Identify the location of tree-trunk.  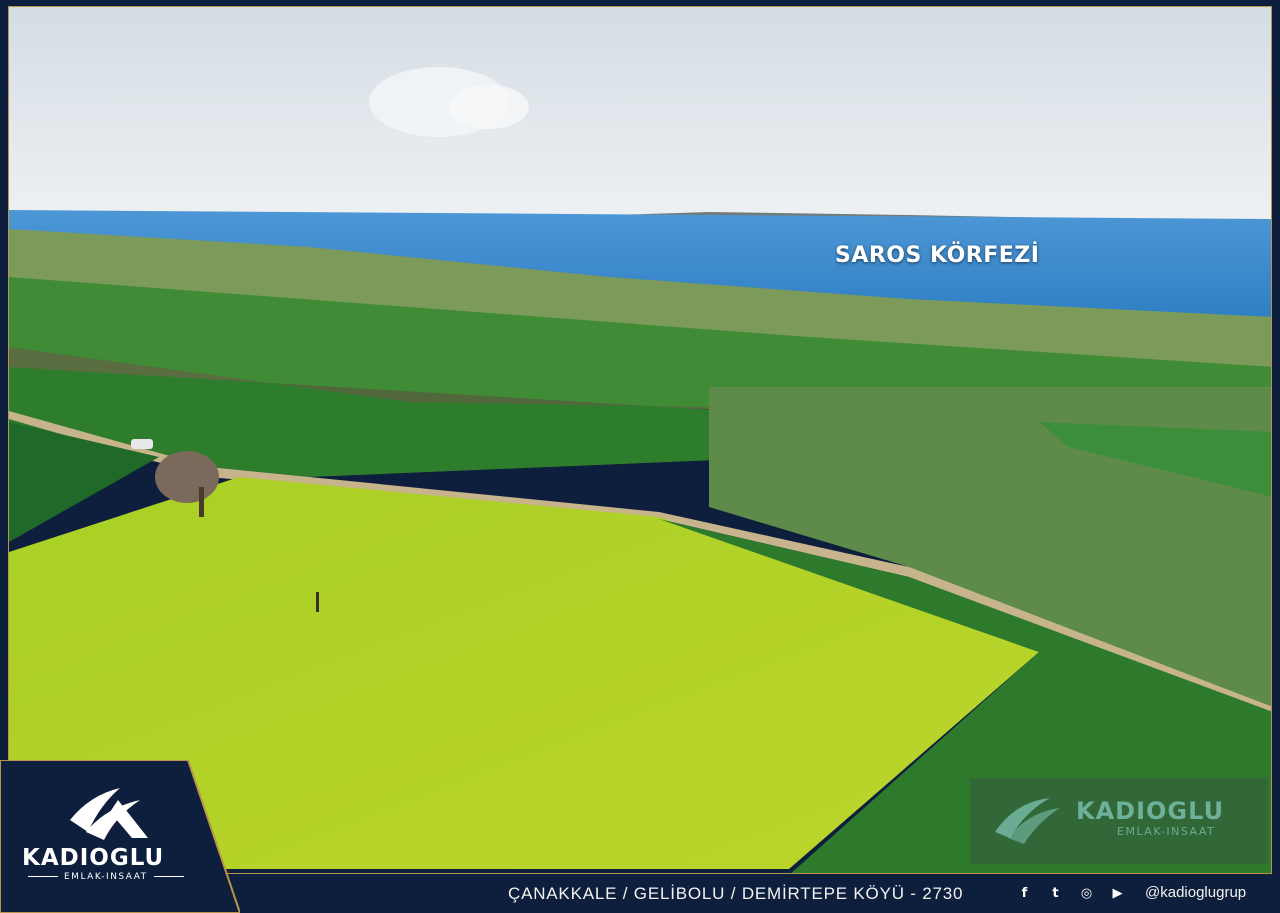
(201, 502).